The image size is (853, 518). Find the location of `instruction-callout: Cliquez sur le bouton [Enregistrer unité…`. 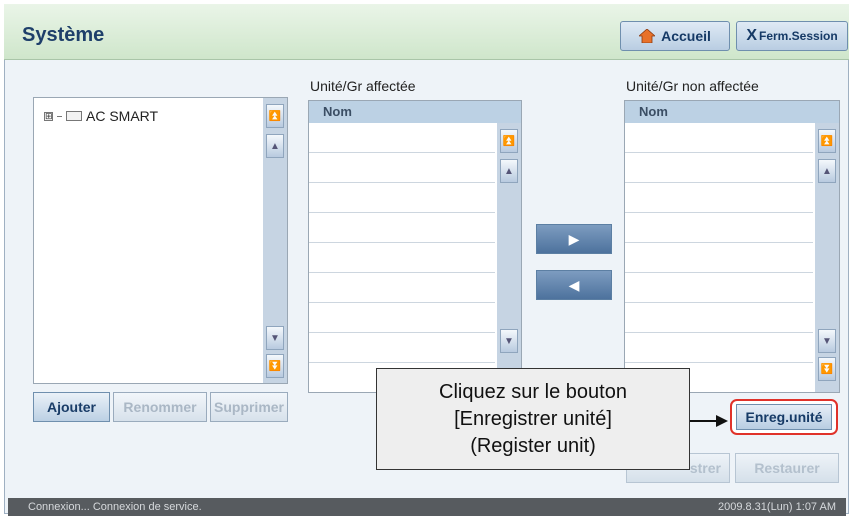

instruction-callout: Cliquez sur le bouton [Enregistrer unité… is located at coordinates (533, 419).